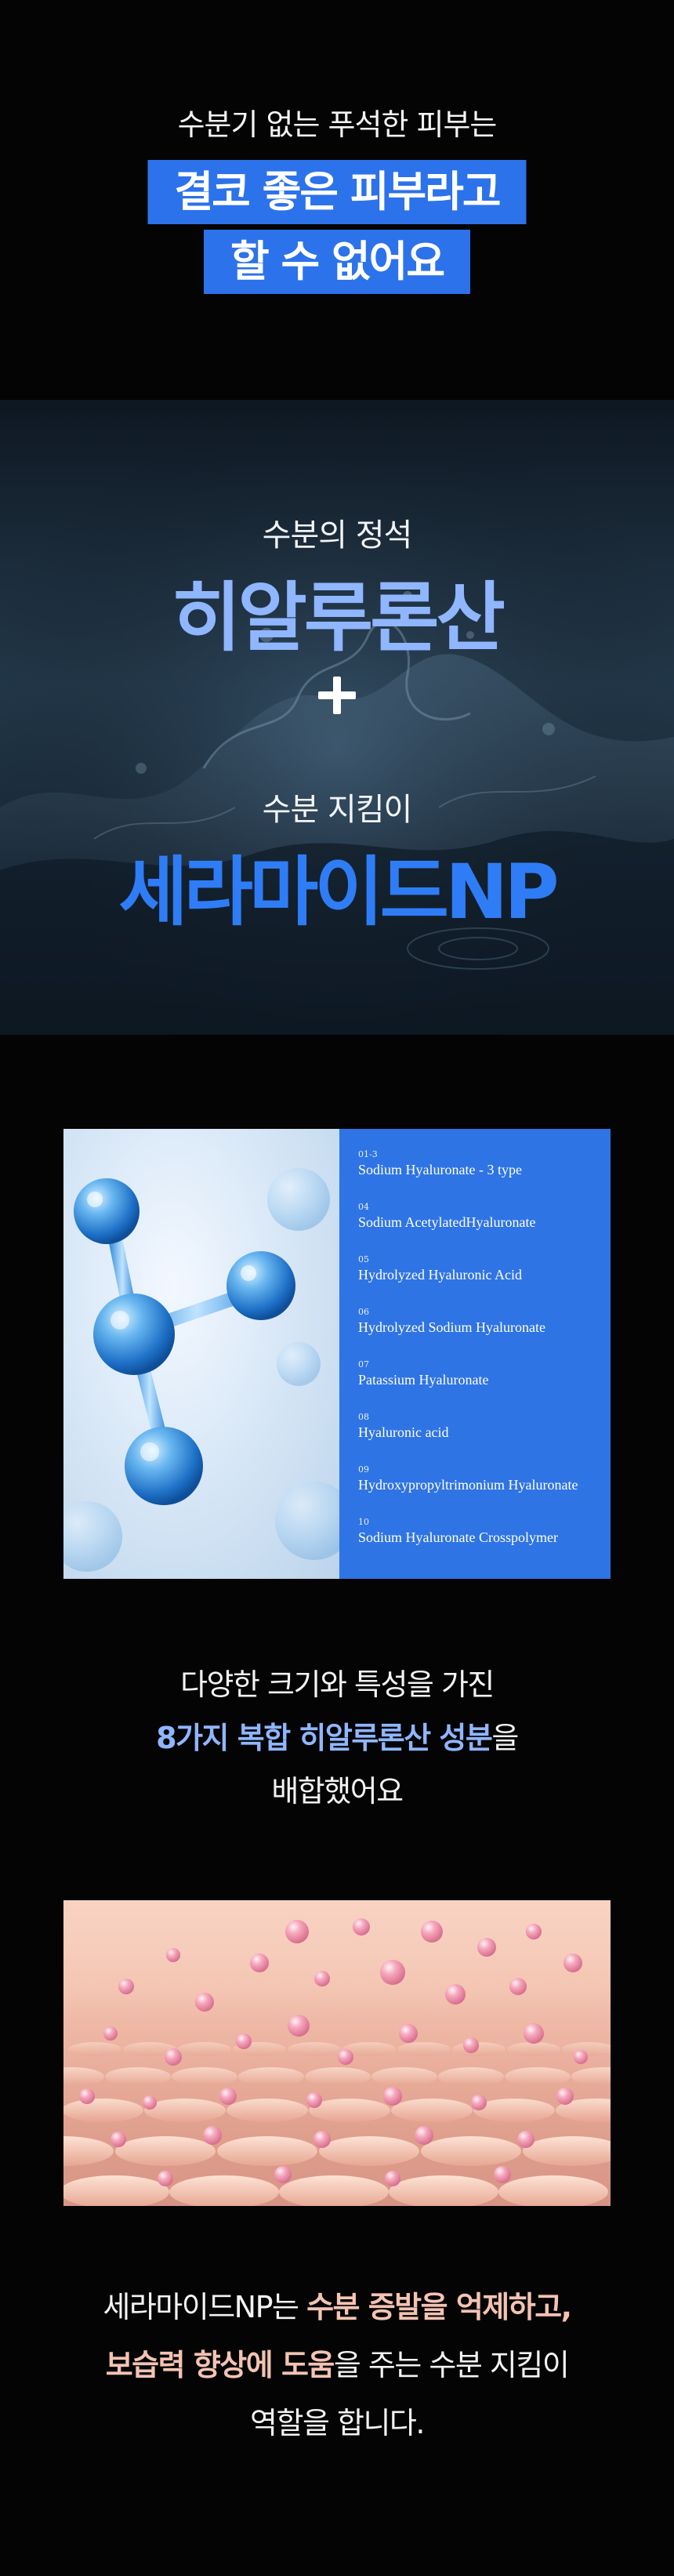  I want to click on hyaluronic-desc-particle: 을, so click(505, 1738).